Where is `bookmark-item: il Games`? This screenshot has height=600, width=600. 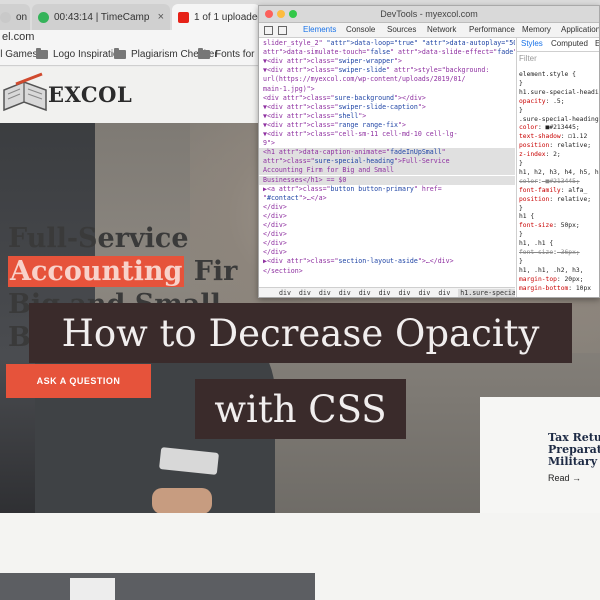 bookmark-item: il Games is located at coordinates (18, 54).